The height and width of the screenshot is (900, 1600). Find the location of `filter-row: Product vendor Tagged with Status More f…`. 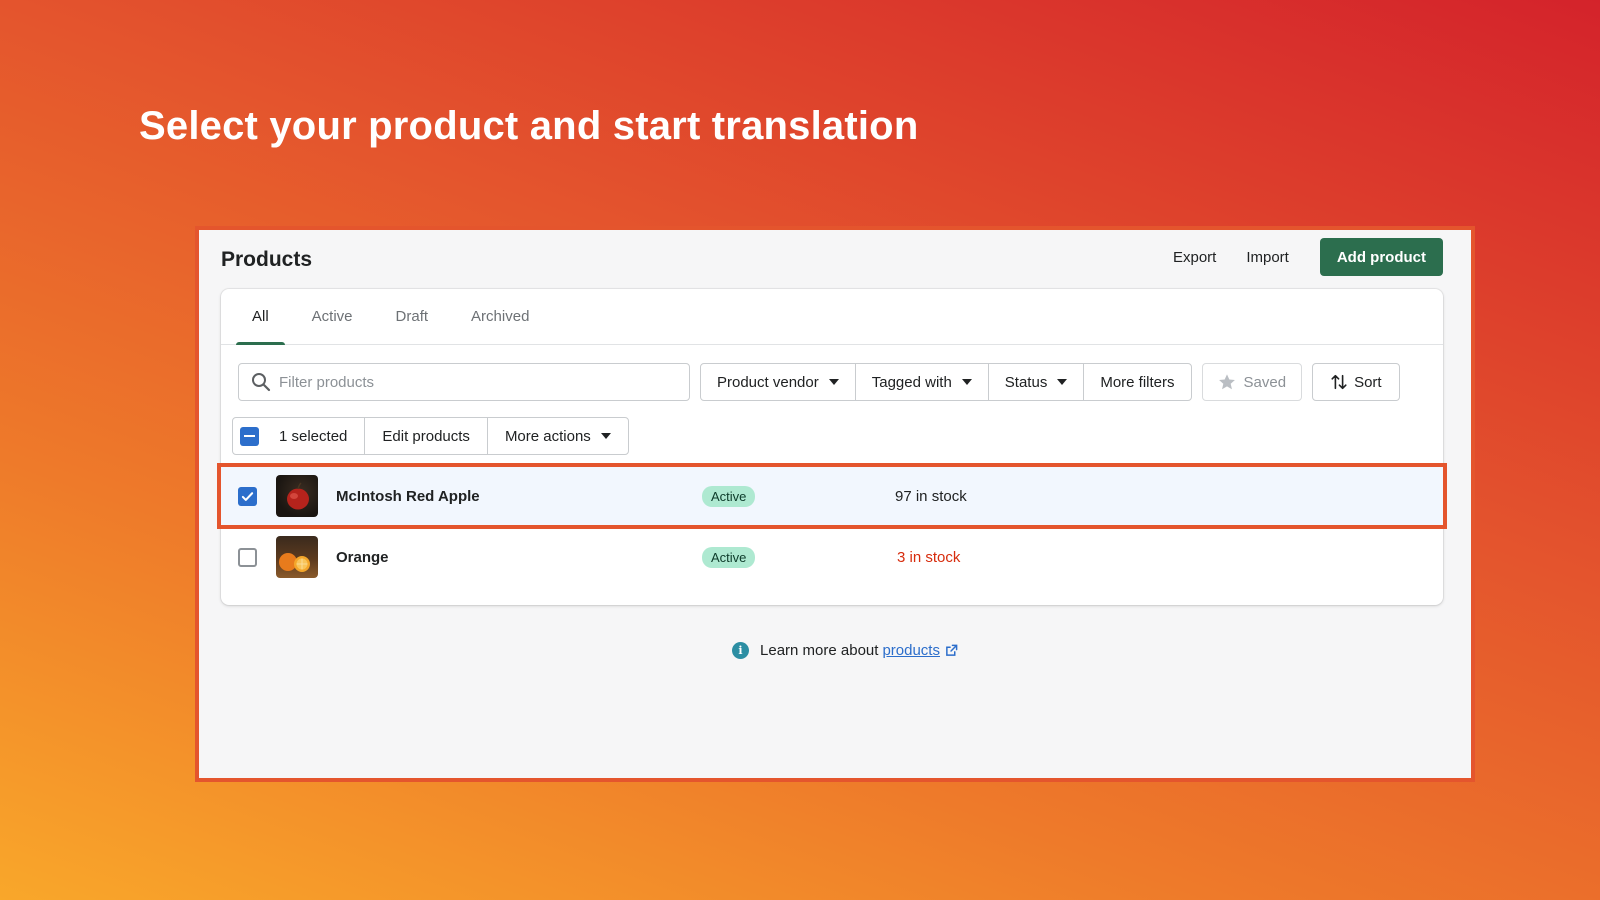

filter-row: Product vendor Tagged with Status More f… is located at coordinates (819, 382).